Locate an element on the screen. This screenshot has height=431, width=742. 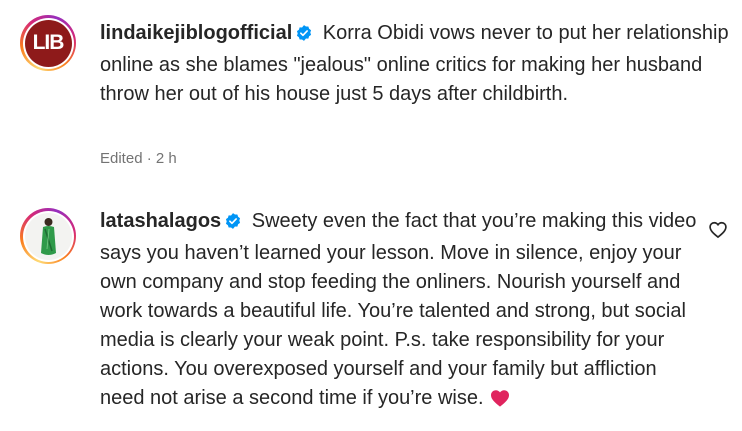
avatar-lindaikejiblogofficial: LIB is located at coordinates (48, 43).